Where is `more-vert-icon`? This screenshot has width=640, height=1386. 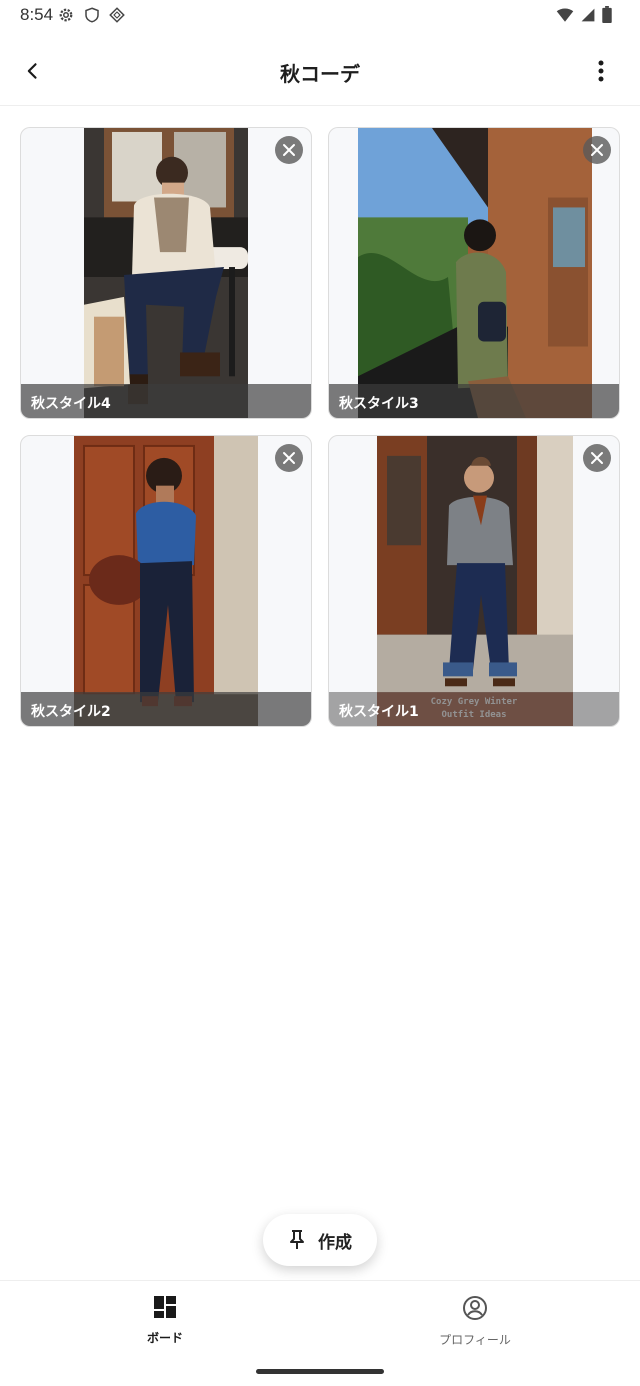 more-vert-icon is located at coordinates (601, 71).